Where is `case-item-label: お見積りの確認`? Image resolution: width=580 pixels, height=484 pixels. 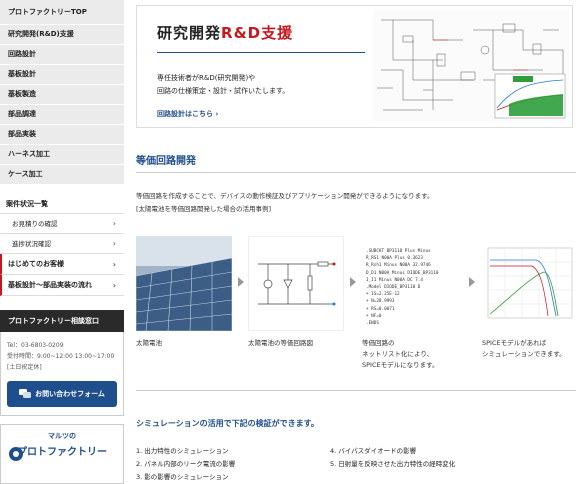
case-item-label: お見積りの確認 is located at coordinates (35, 224).